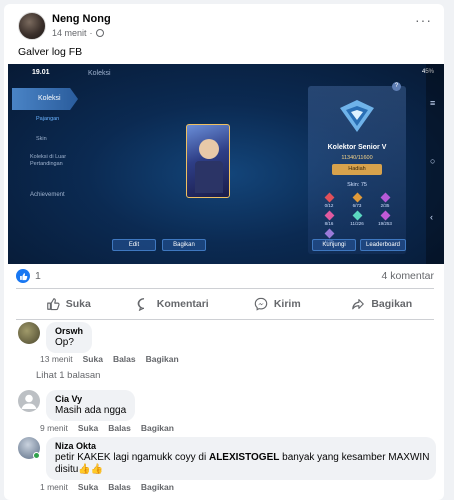  I want to click on comment-text-part: banyak yang kesamber MAXWIN, so click(354, 457).